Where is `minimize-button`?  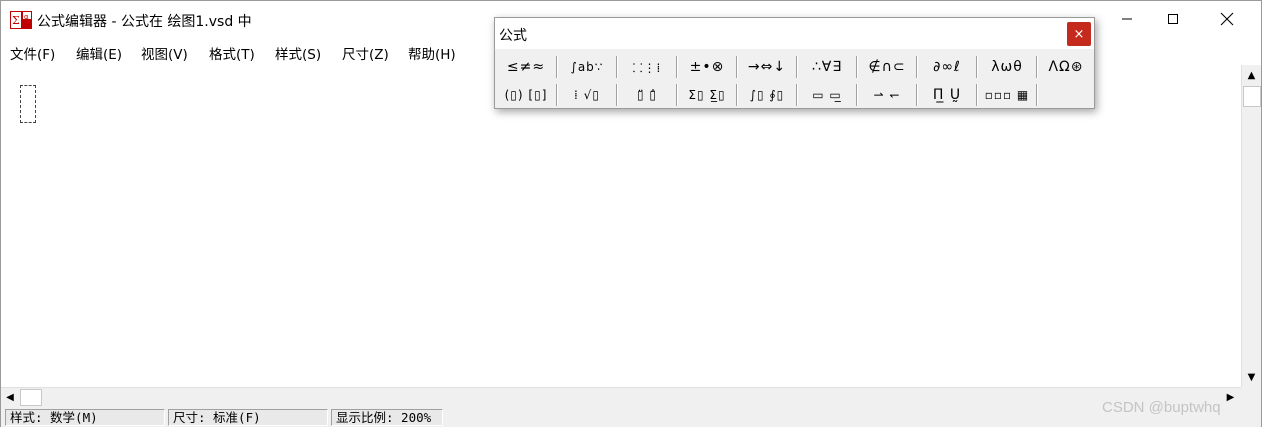 minimize-button is located at coordinates (1127, 19).